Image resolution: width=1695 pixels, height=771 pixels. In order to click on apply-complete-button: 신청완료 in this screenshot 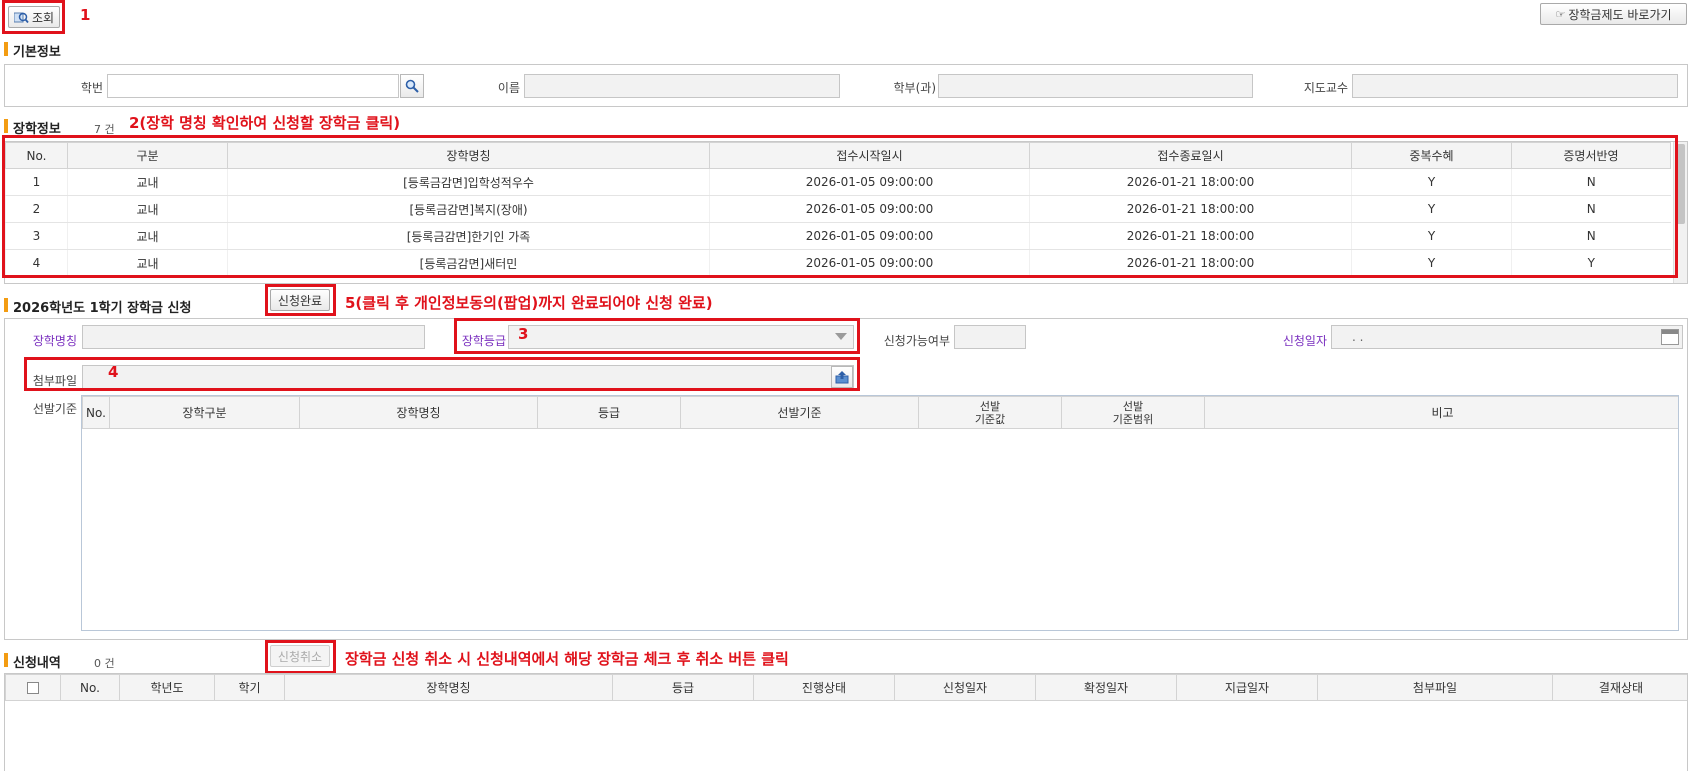, I will do `click(300, 300)`.